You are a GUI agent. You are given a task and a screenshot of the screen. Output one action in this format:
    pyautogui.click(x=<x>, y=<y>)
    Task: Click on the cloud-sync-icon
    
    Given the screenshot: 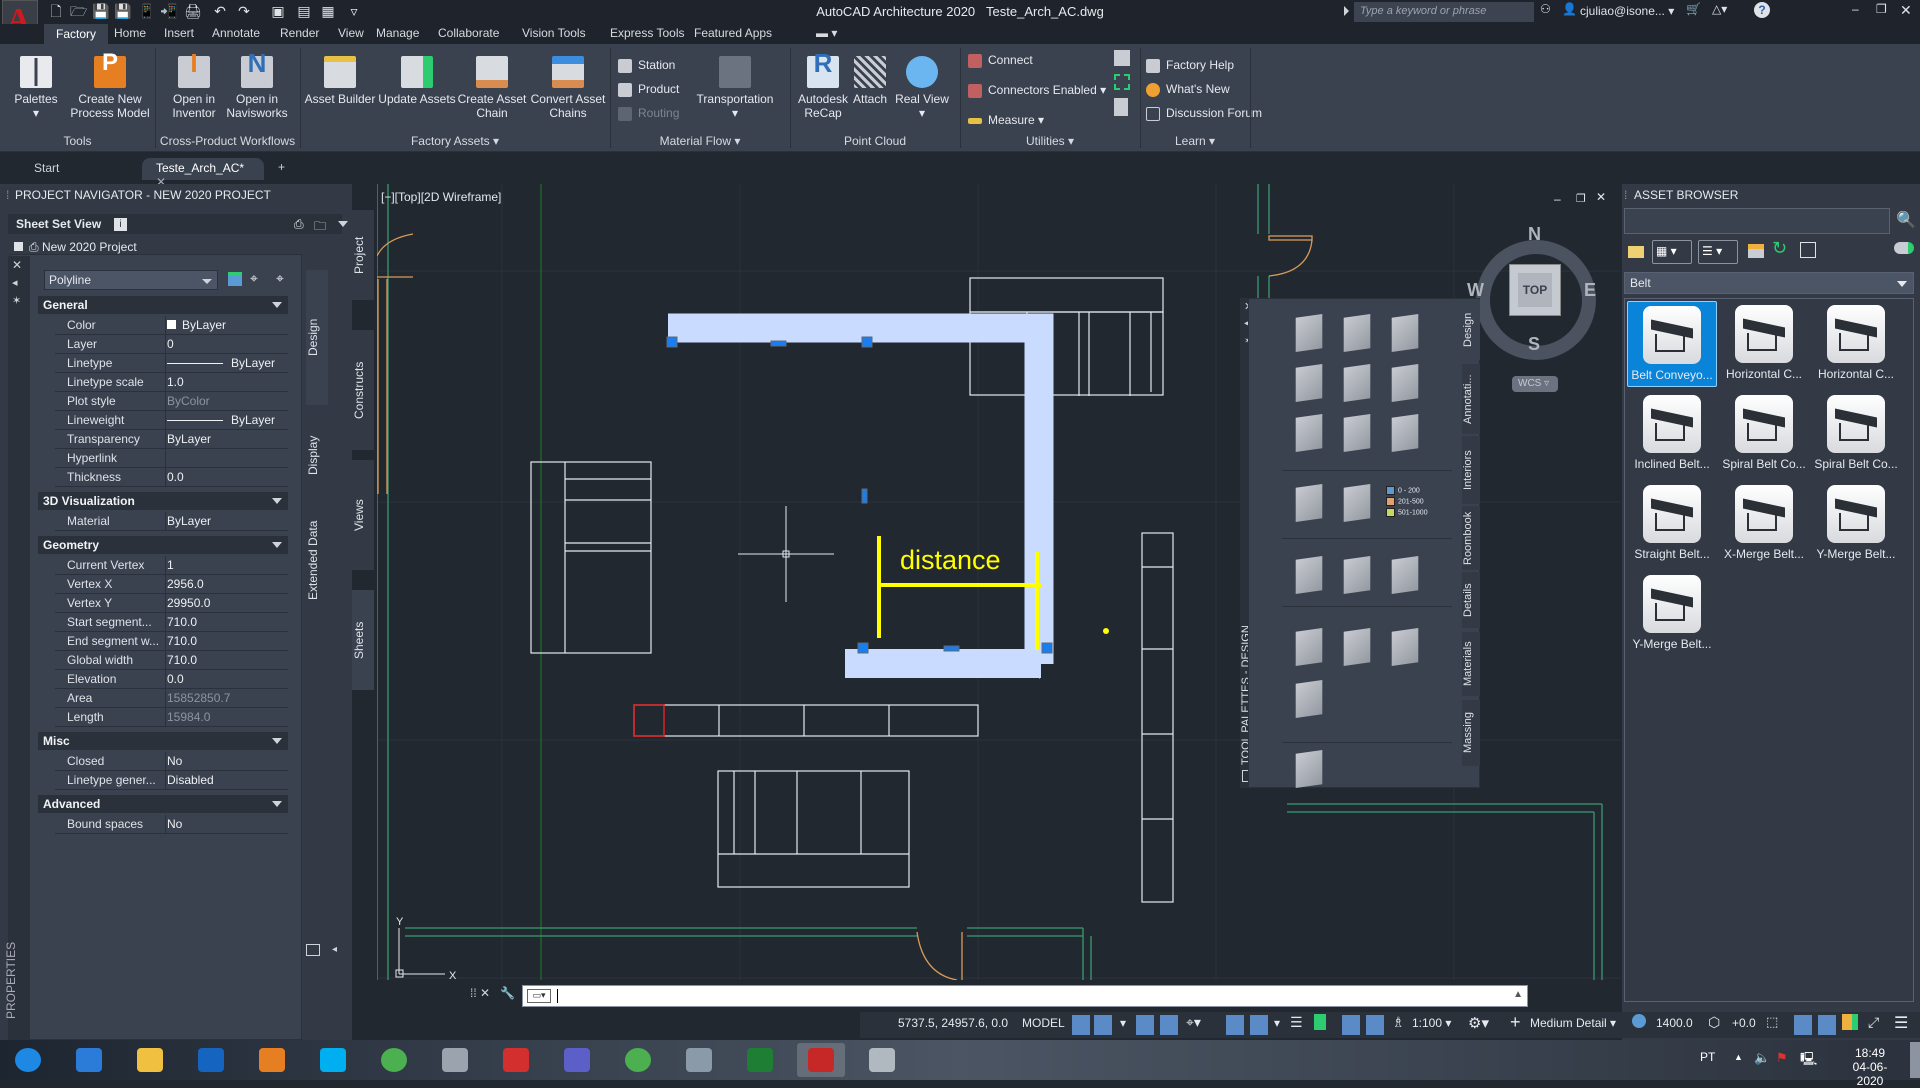 What is the action you would take?
    pyautogui.click(x=1904, y=248)
    